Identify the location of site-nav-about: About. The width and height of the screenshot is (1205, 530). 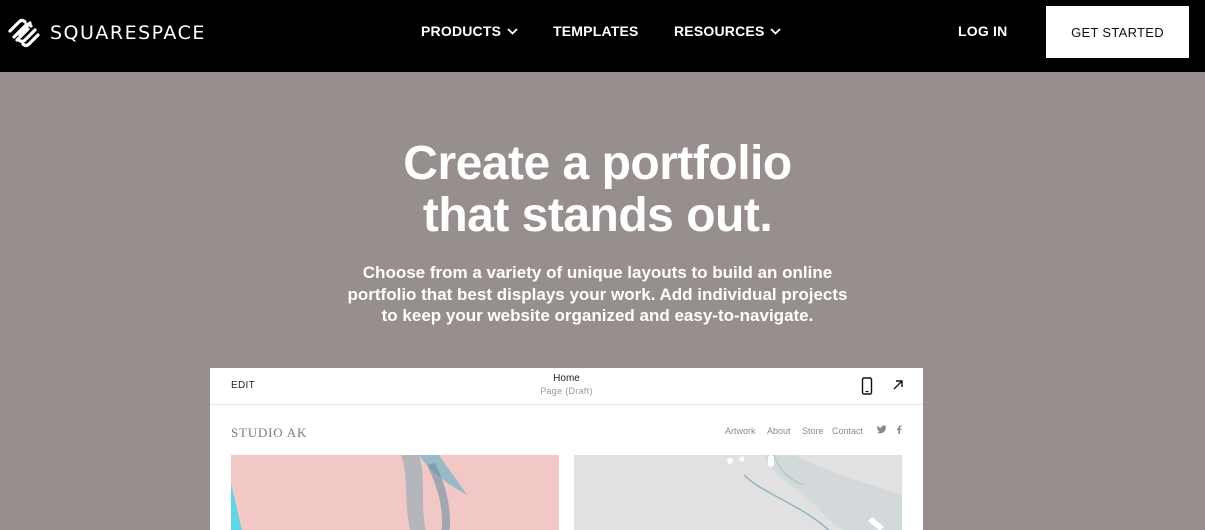
(779, 431).